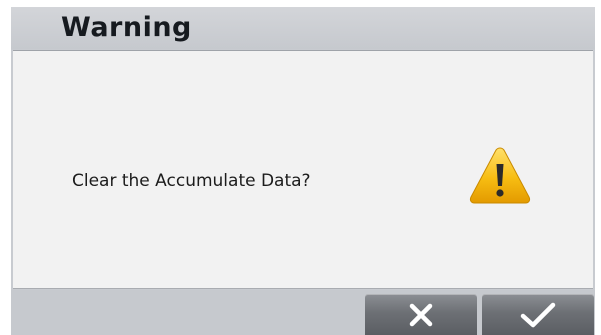 The width and height of the screenshot is (601, 335). I want to click on dialog-title: Warning, so click(126, 27).